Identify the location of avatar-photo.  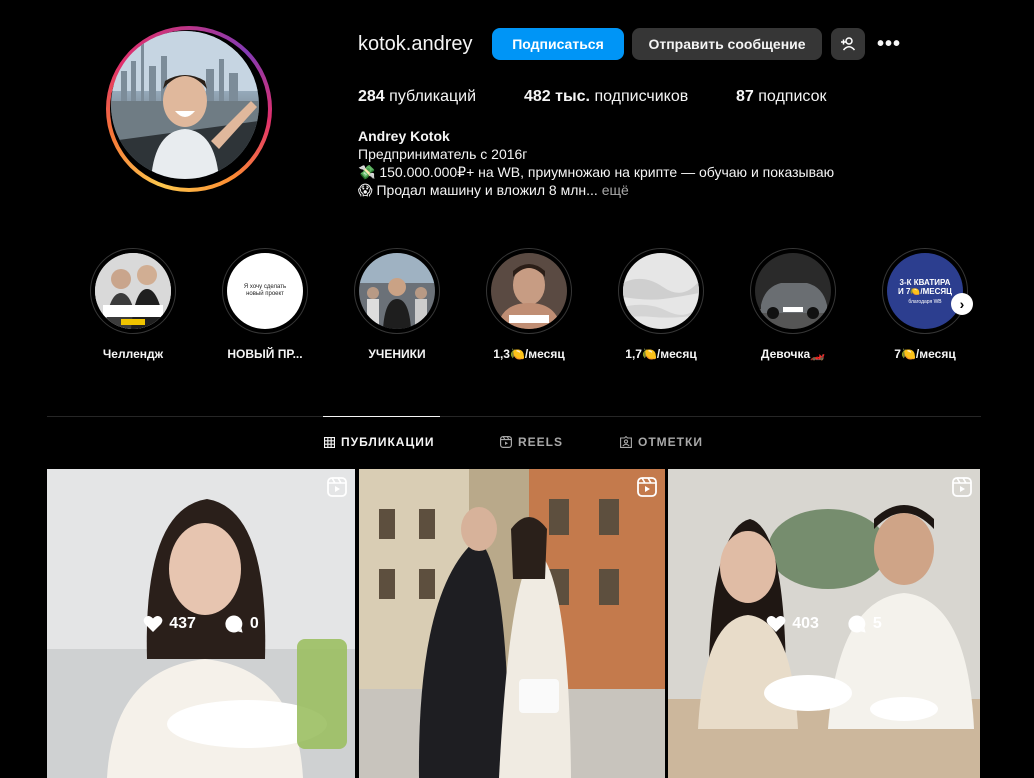
(185, 105).